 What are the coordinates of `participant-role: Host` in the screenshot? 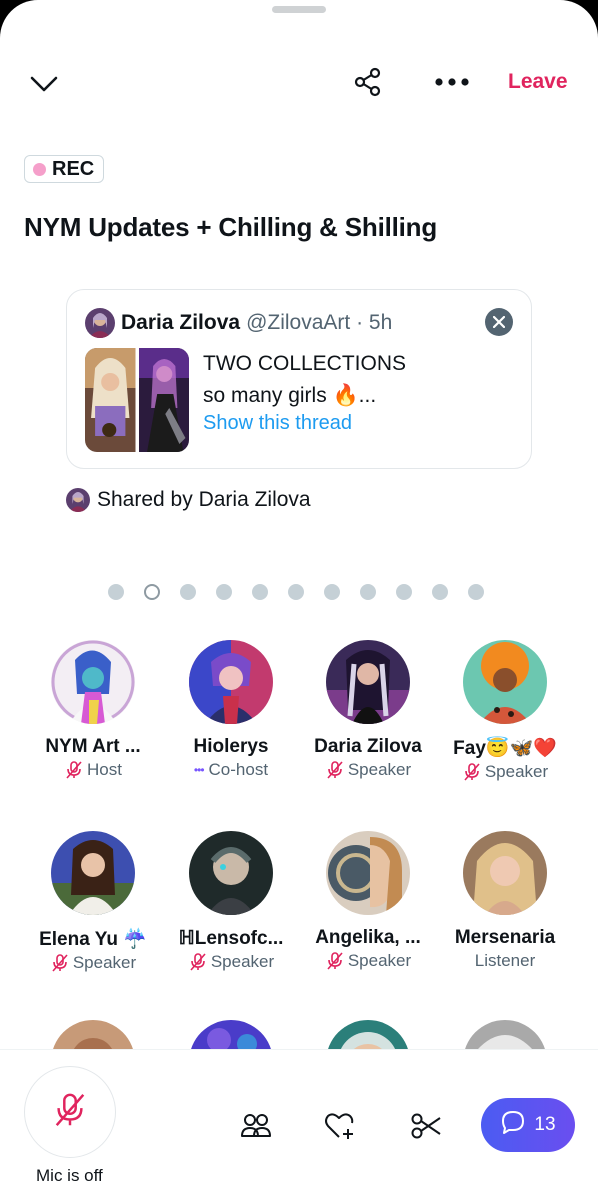 It's located at (104, 769).